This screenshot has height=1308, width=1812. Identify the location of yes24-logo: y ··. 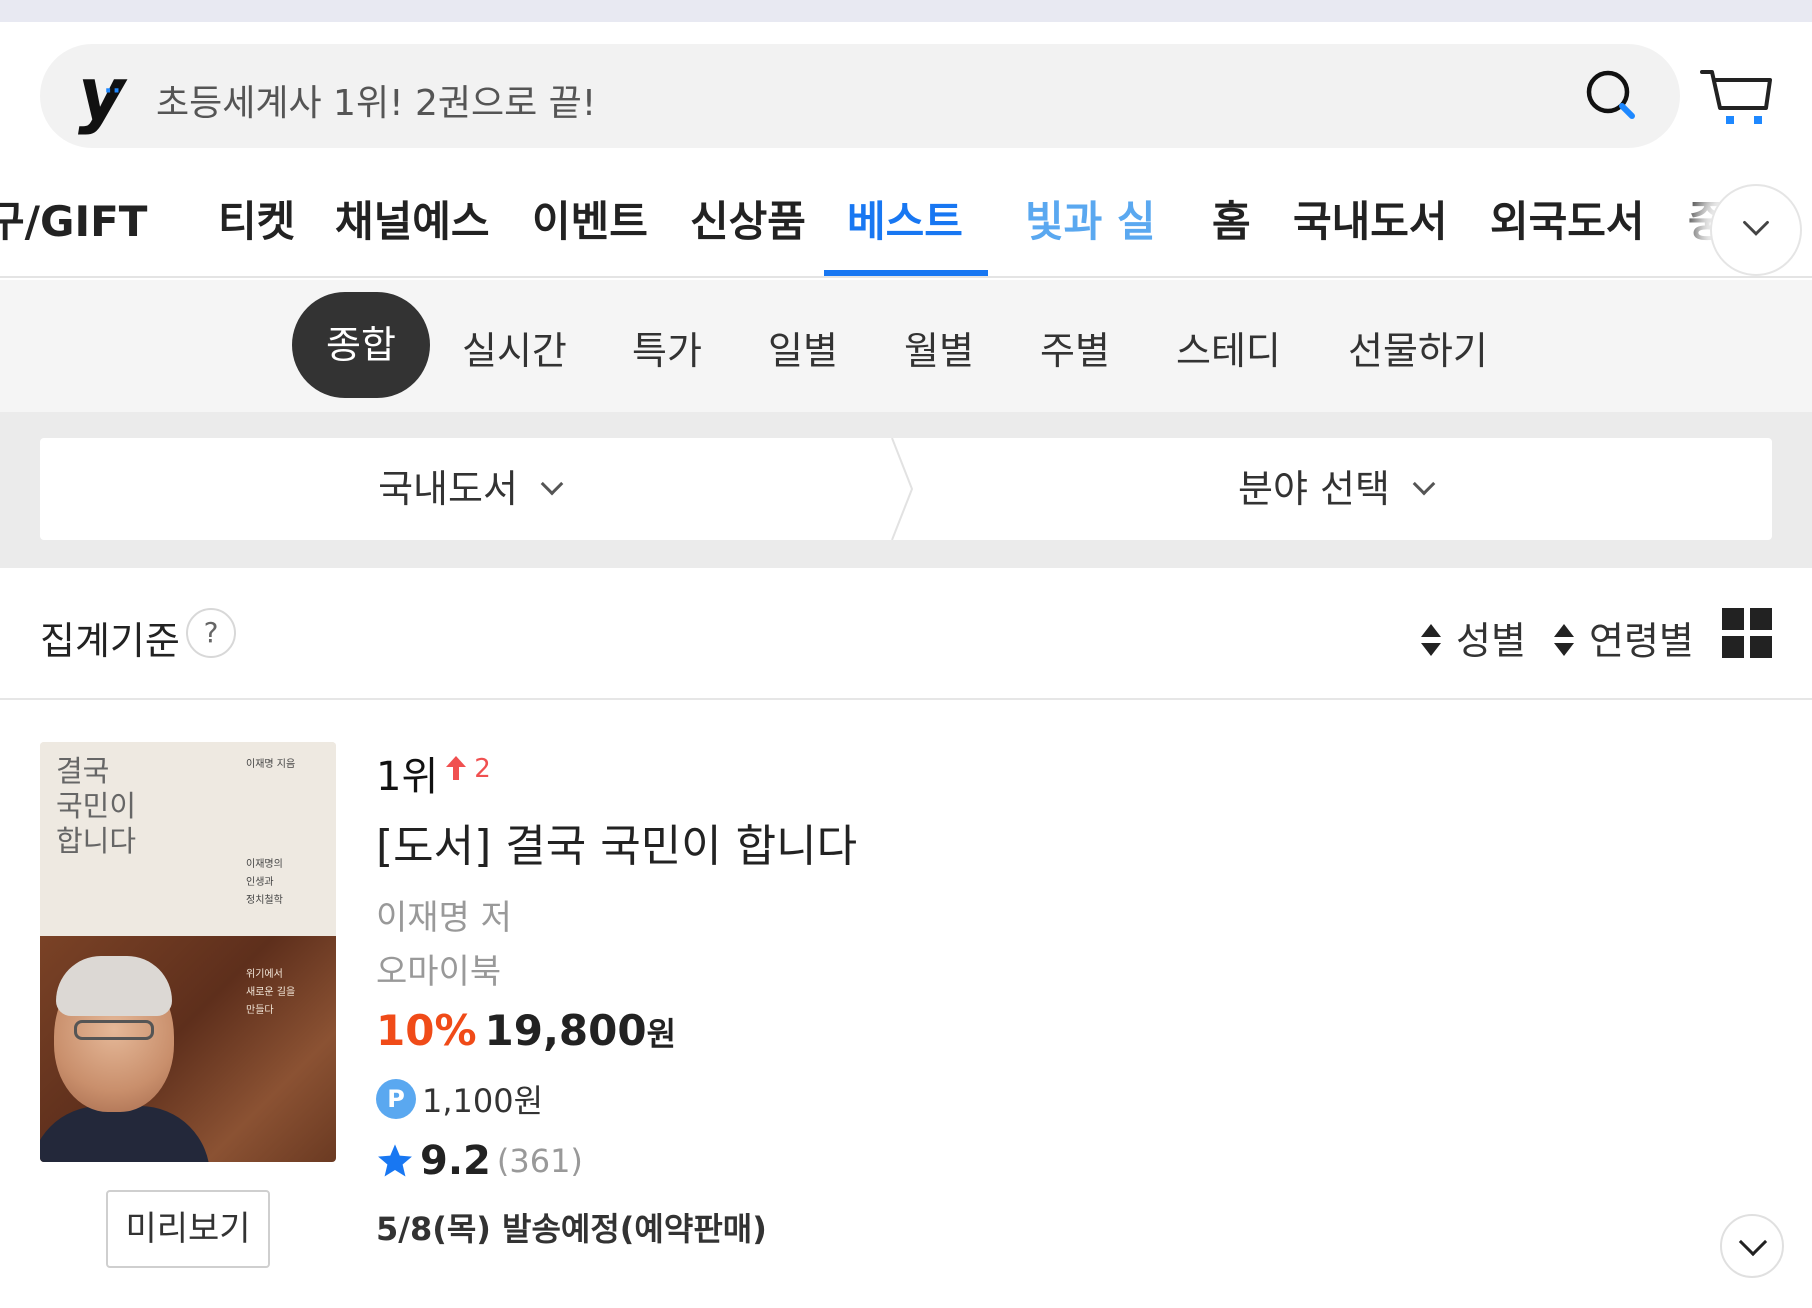
(108, 96).